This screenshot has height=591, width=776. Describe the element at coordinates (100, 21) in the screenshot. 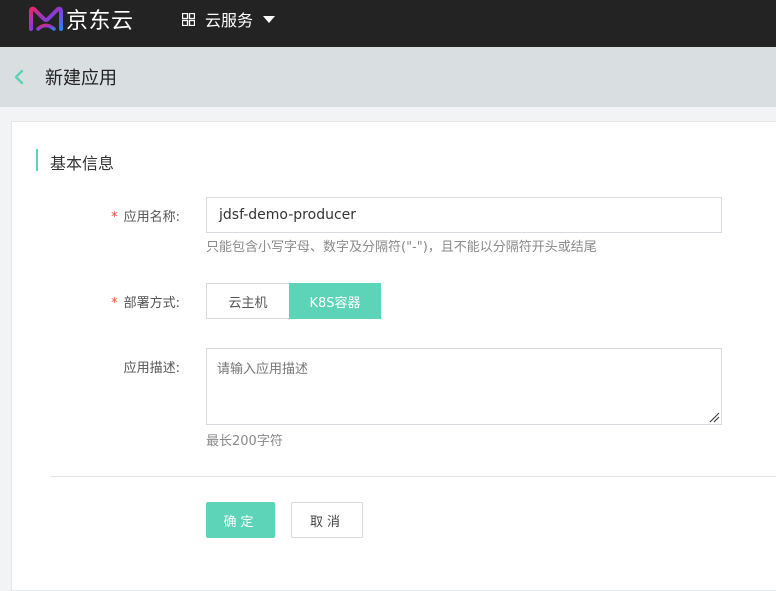

I see `brand-name: 京东云` at that location.